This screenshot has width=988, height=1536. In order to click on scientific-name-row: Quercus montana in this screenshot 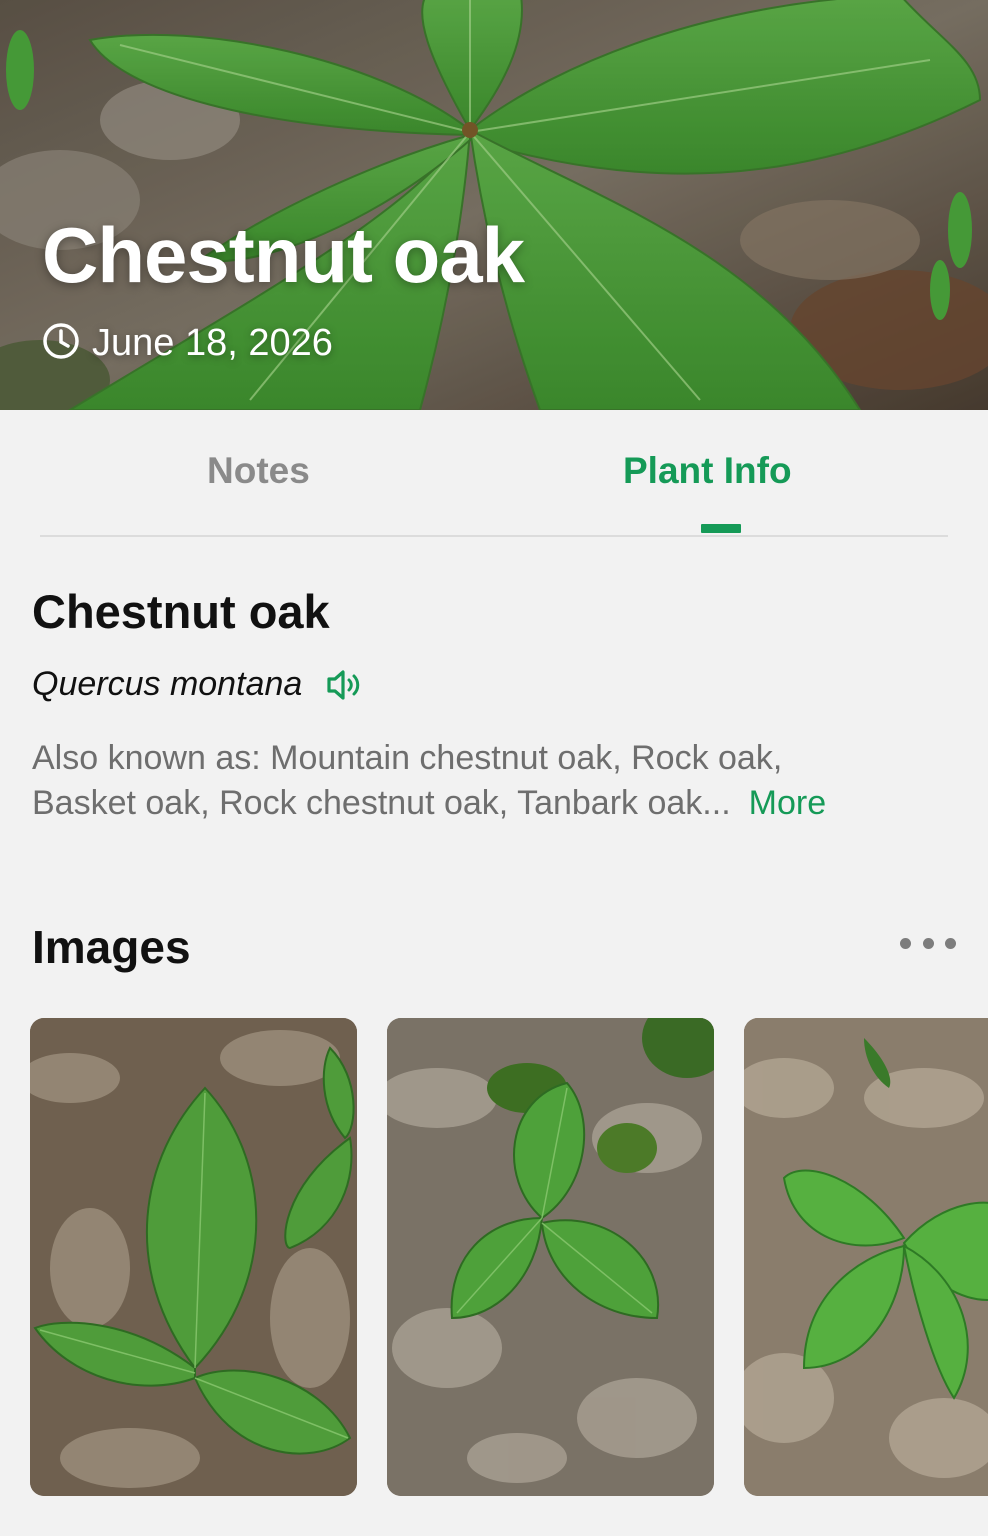, I will do `click(198, 684)`.